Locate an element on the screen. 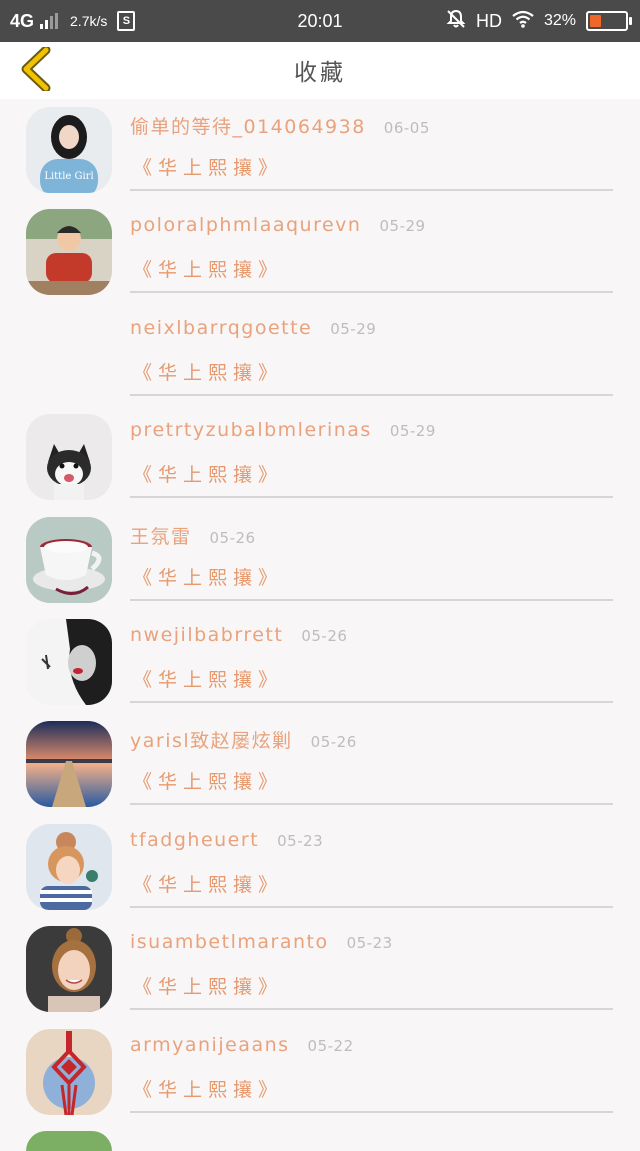 This screenshot has height=1151, width=640. battery-percent: 32% is located at coordinates (559, 20).